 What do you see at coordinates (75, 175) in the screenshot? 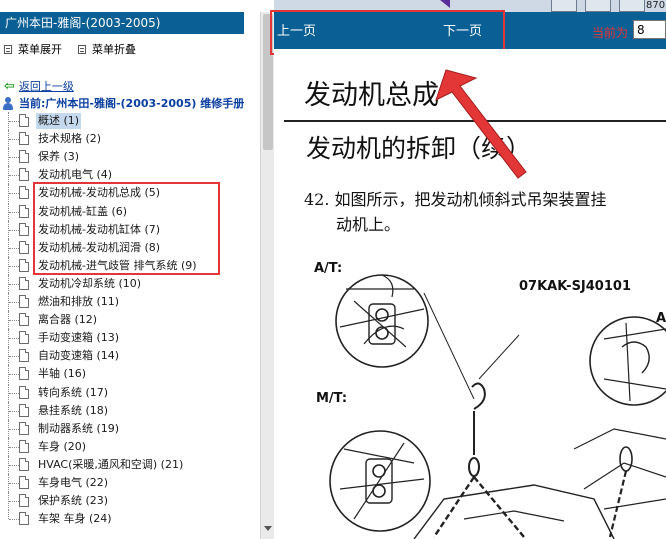
I see `tree-item-label: 发动机电气 (4)` at bounding box center [75, 175].